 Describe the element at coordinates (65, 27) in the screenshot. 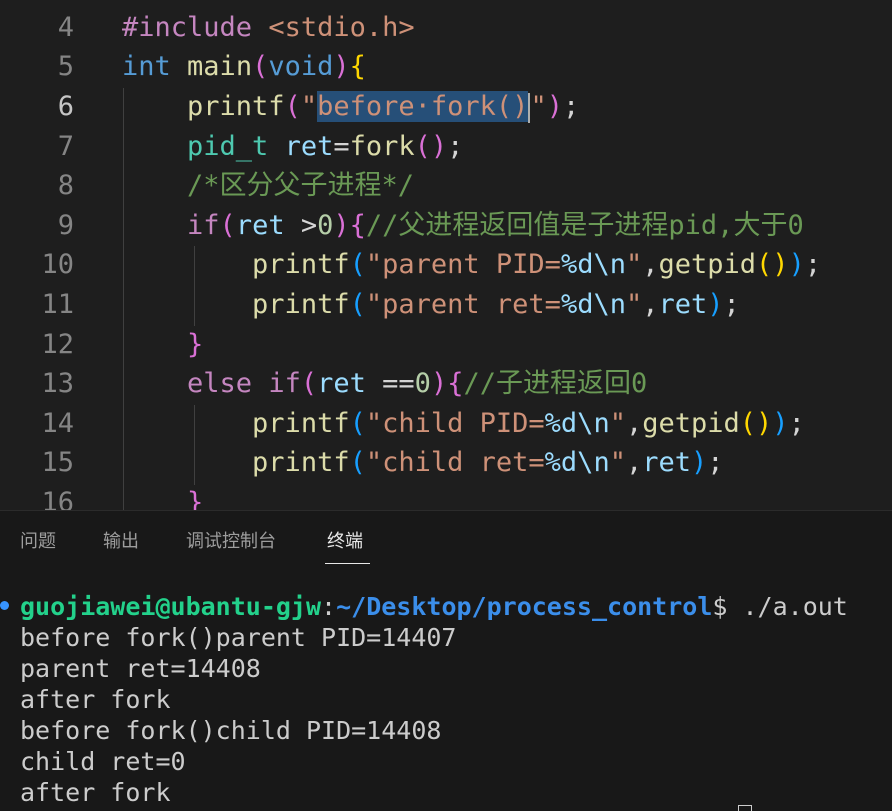

I see `line-number: 4` at that location.